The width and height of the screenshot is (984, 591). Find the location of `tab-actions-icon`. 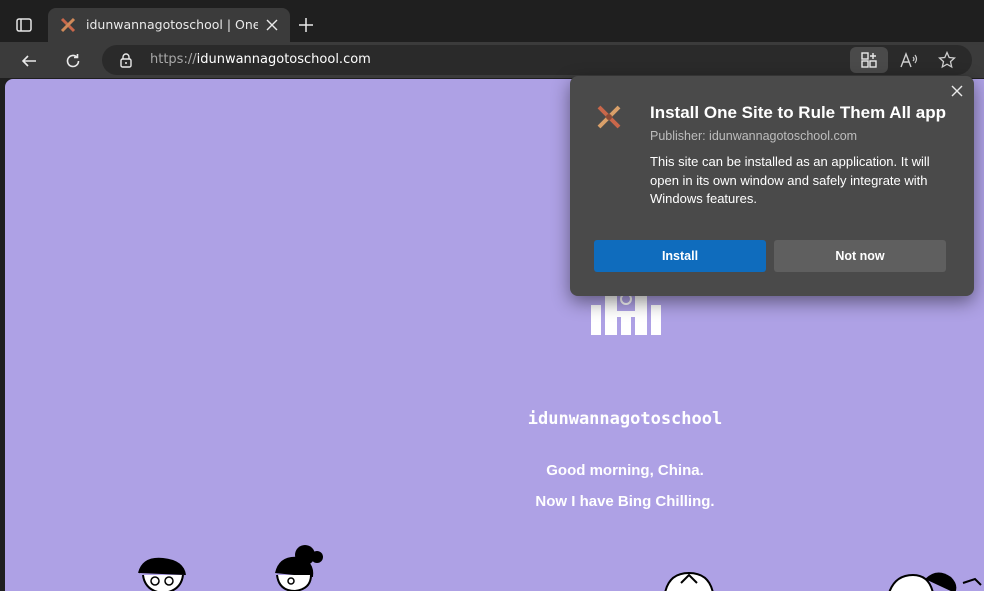

tab-actions-icon is located at coordinates (24, 25).